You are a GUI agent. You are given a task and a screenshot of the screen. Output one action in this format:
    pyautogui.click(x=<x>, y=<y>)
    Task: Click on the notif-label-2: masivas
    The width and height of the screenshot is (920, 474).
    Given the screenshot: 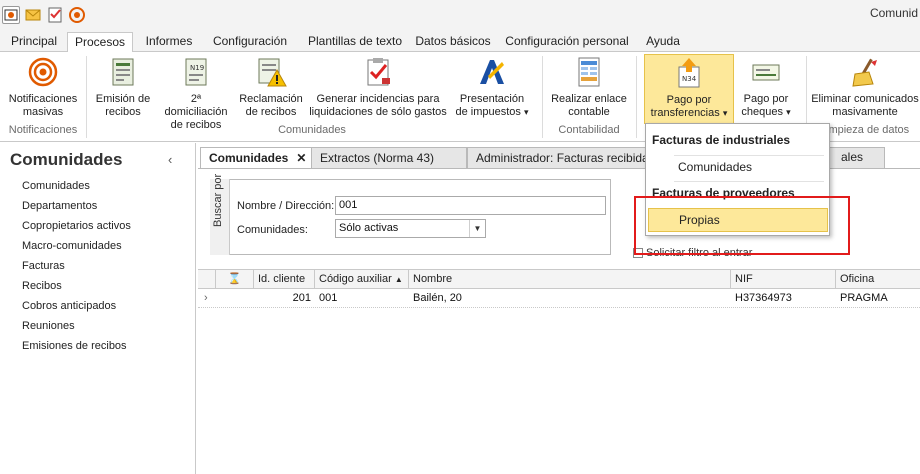 What is the action you would take?
    pyautogui.click(x=43, y=112)
    